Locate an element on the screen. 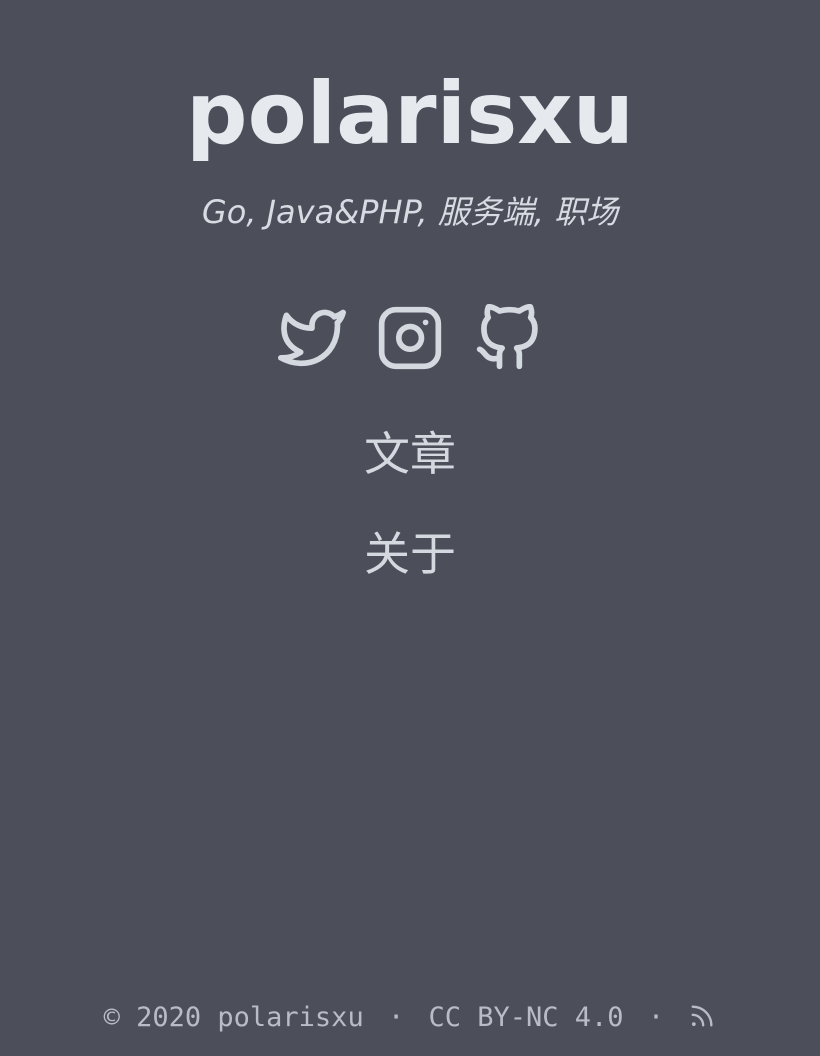 Image resolution: width=820 pixels, height=1056 pixels. nav-item-articles: 文章 is located at coordinates (410, 454).